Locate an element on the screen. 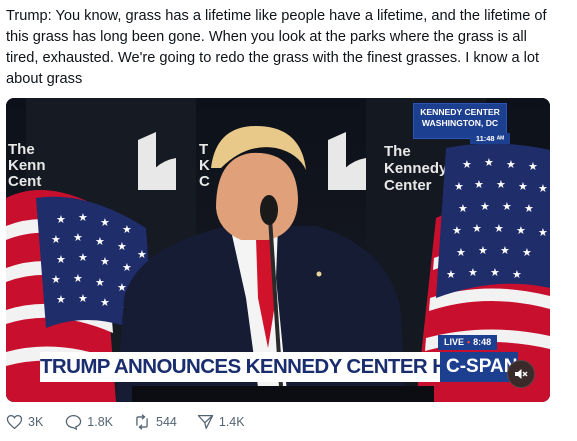 This screenshot has height=441, width=577. backdrop-text-right-1: The is located at coordinates (397, 151).